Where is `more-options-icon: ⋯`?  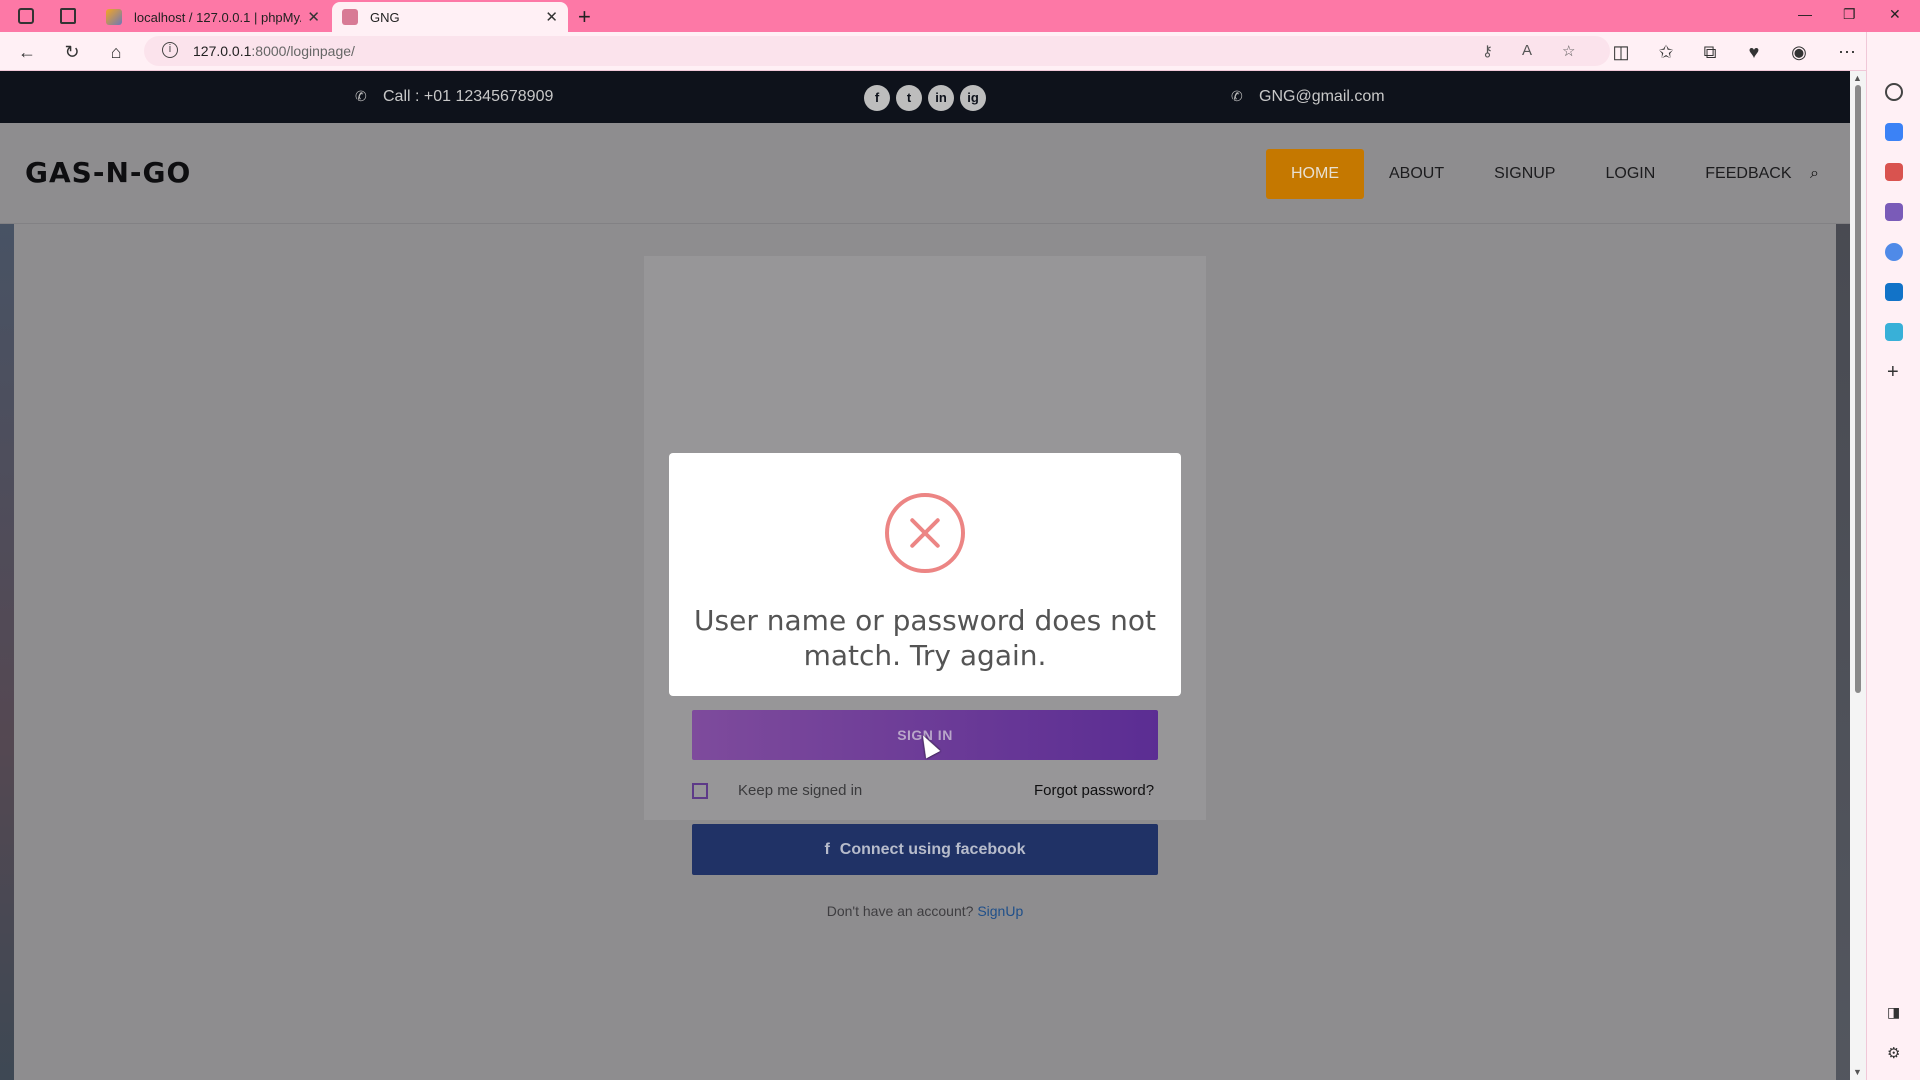 more-options-icon: ⋯ is located at coordinates (1847, 52).